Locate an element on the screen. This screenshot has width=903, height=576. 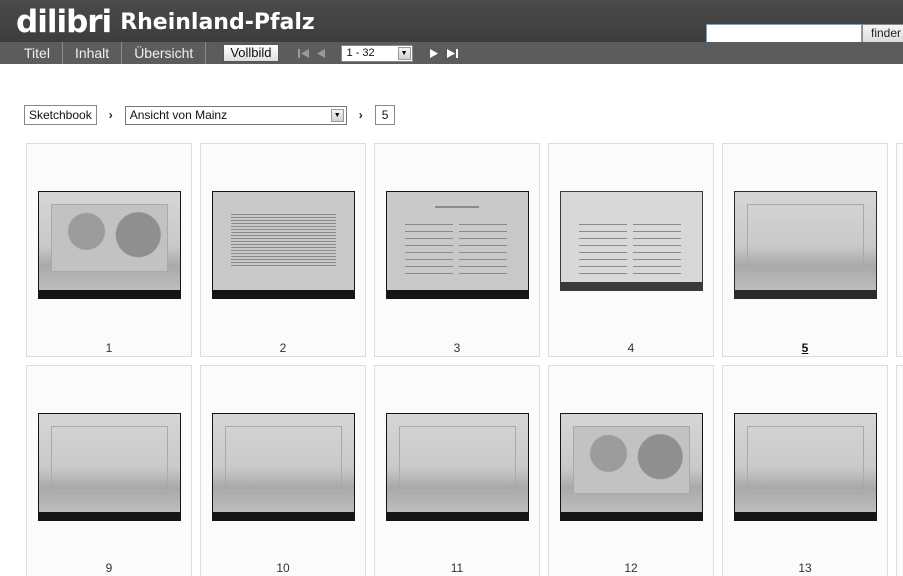
page-number-label: 11 is located at coordinates (457, 568).